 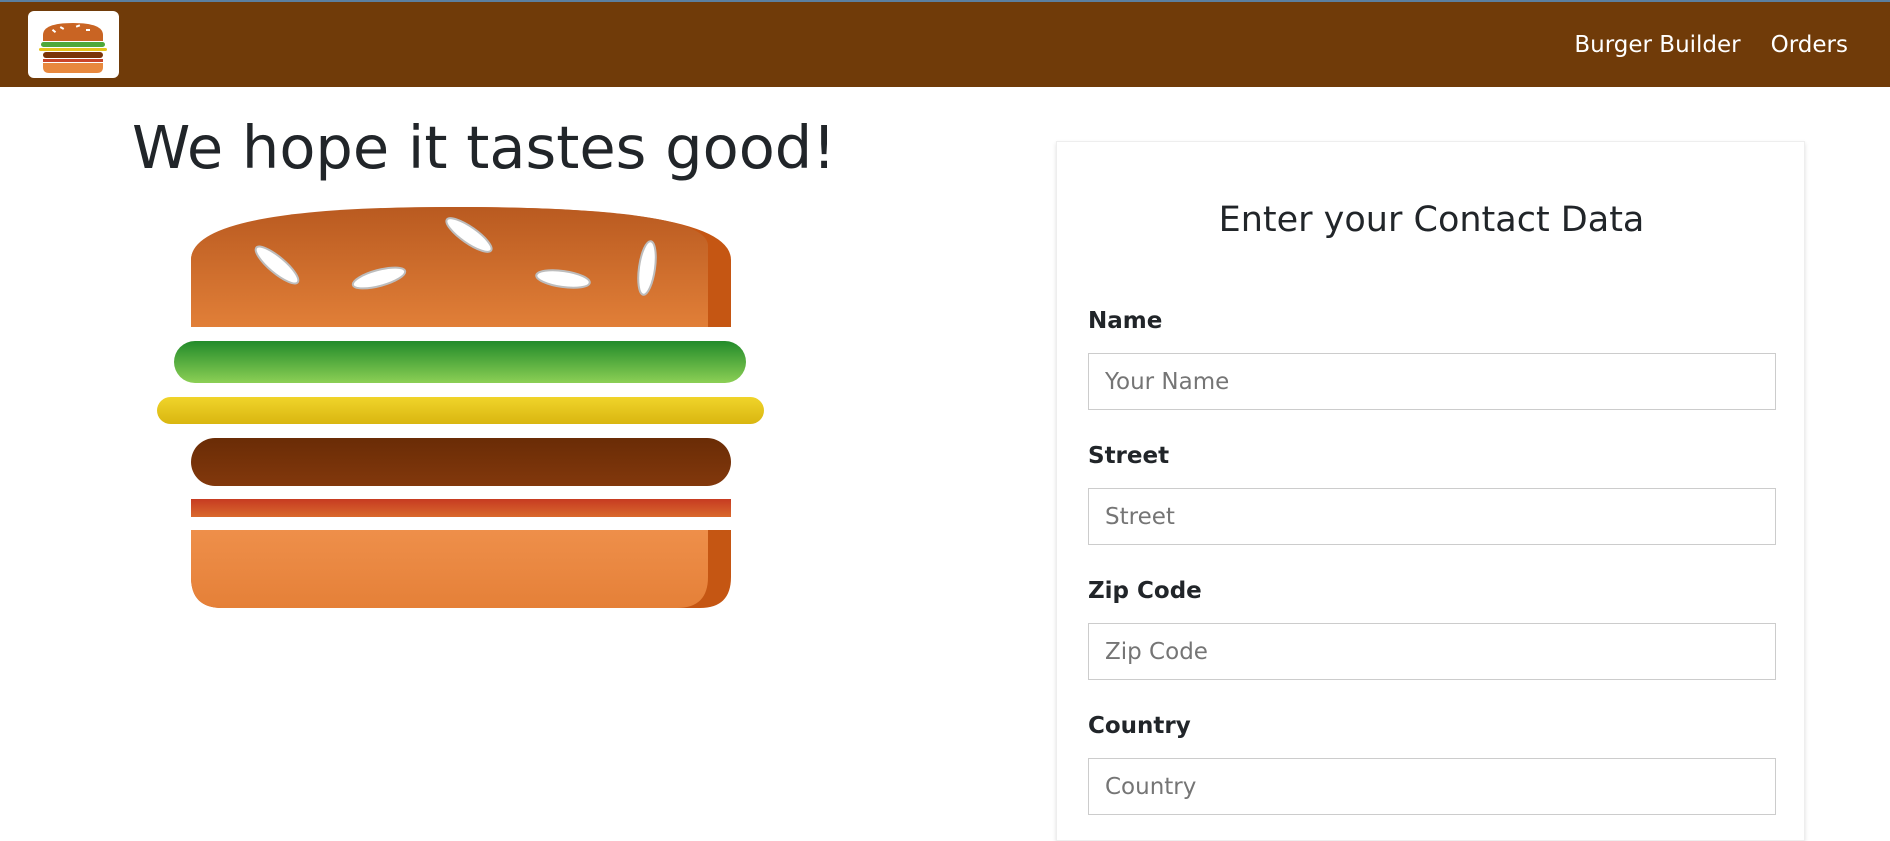 What do you see at coordinates (460, 362) in the screenshot?
I see `salad-layer` at bounding box center [460, 362].